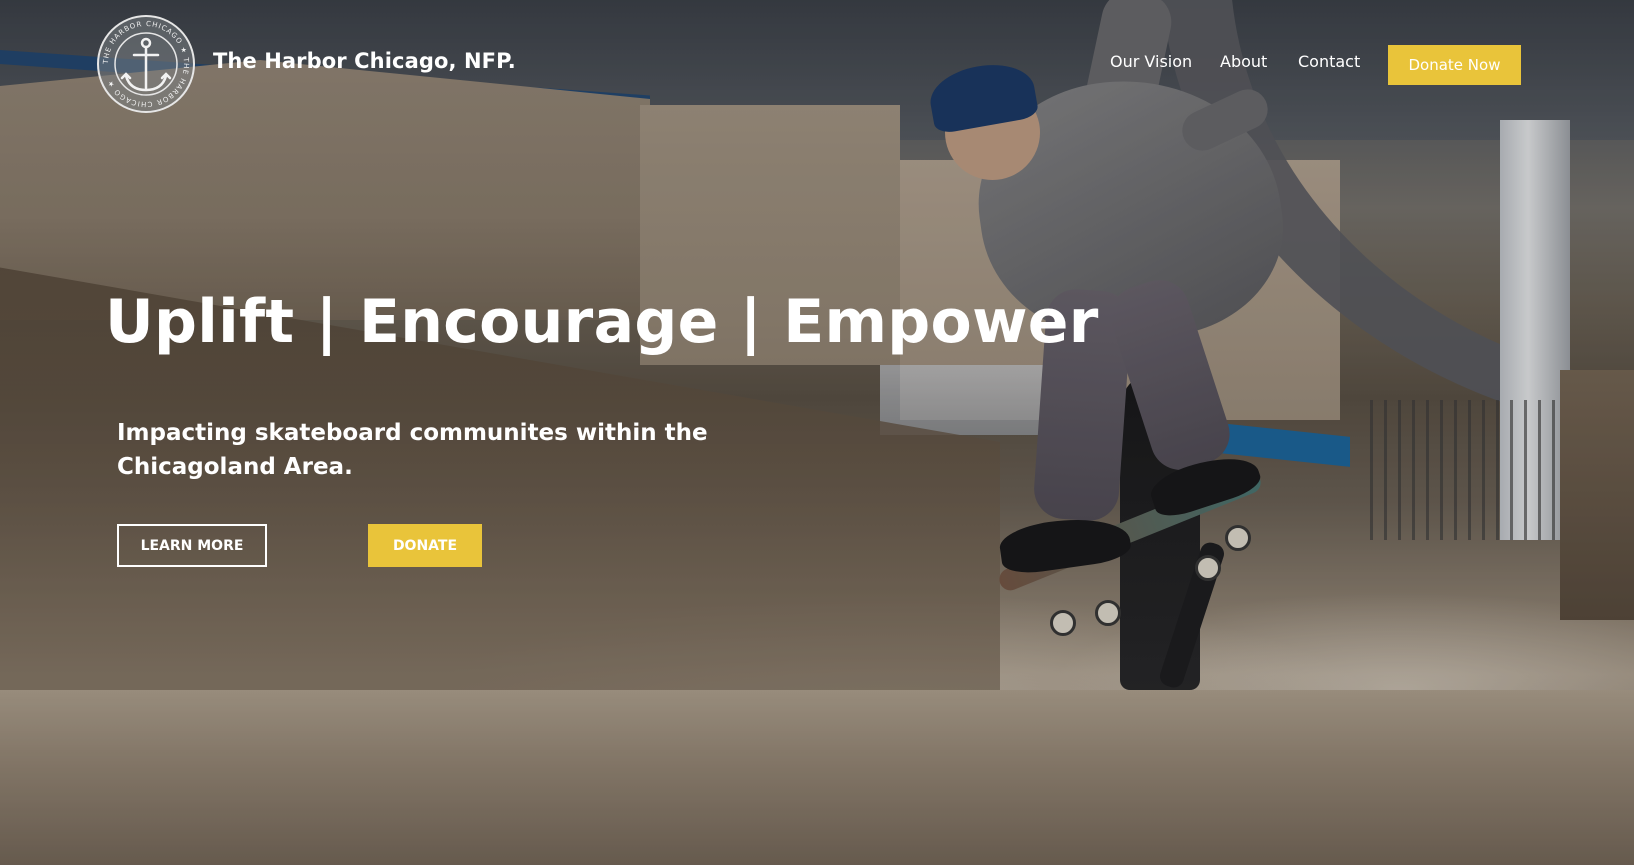 Image resolution: width=1634 pixels, height=865 pixels. Describe the element at coordinates (602, 322) in the screenshot. I see `hero-headline: Uplift | Encourage | Empower` at that location.